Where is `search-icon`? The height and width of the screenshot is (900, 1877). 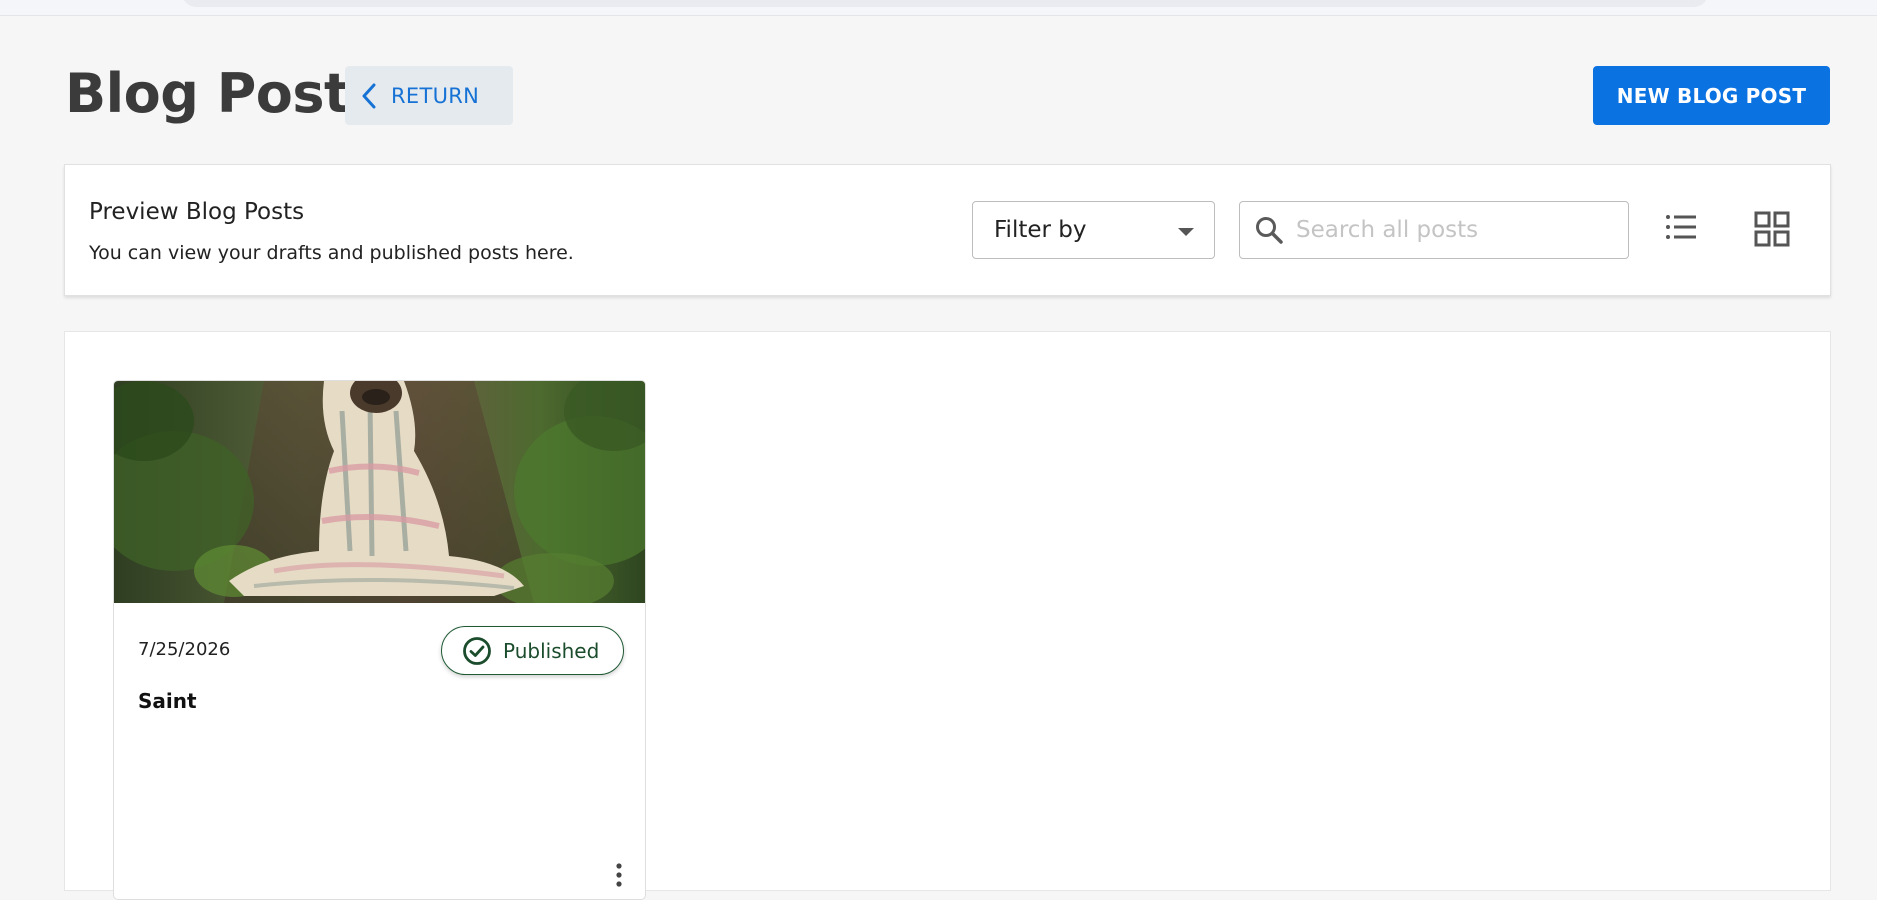
search-icon is located at coordinates (1269, 230).